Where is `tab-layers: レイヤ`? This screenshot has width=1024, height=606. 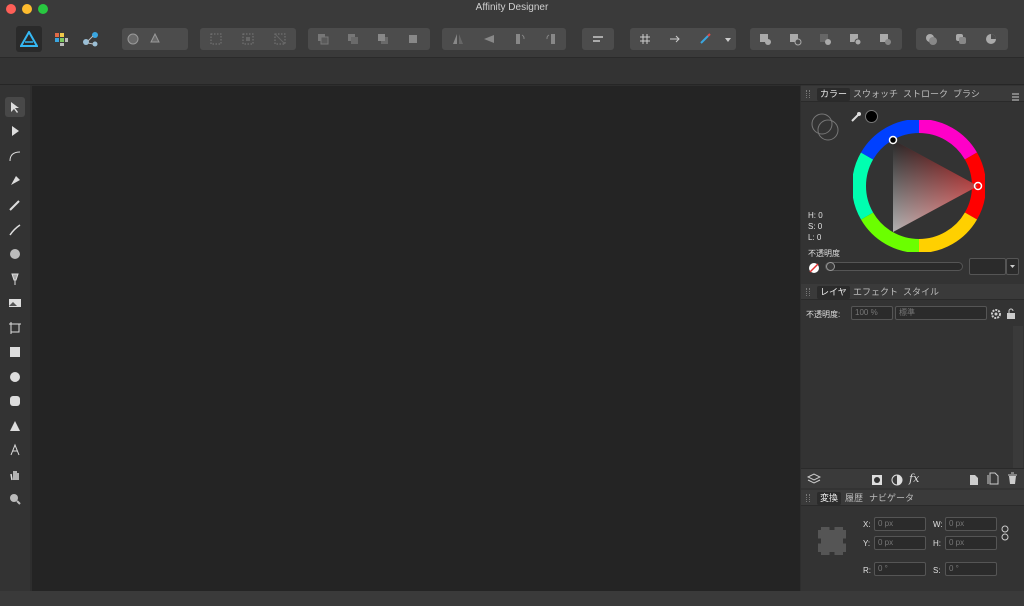 tab-layers: レイヤ is located at coordinates (833, 292).